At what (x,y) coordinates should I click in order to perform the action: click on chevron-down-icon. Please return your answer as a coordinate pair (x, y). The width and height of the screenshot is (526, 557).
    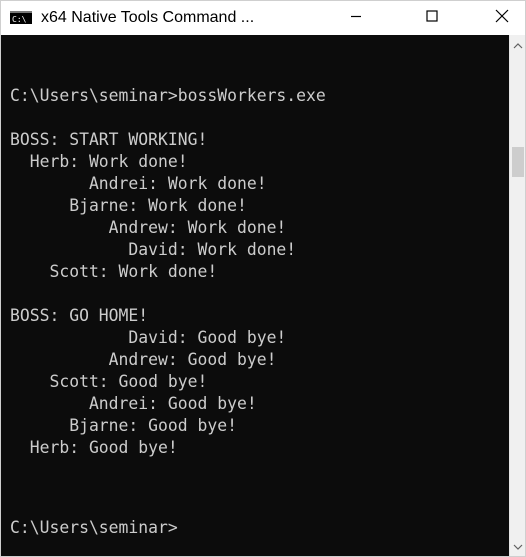
    Looking at the image, I should click on (518, 546).